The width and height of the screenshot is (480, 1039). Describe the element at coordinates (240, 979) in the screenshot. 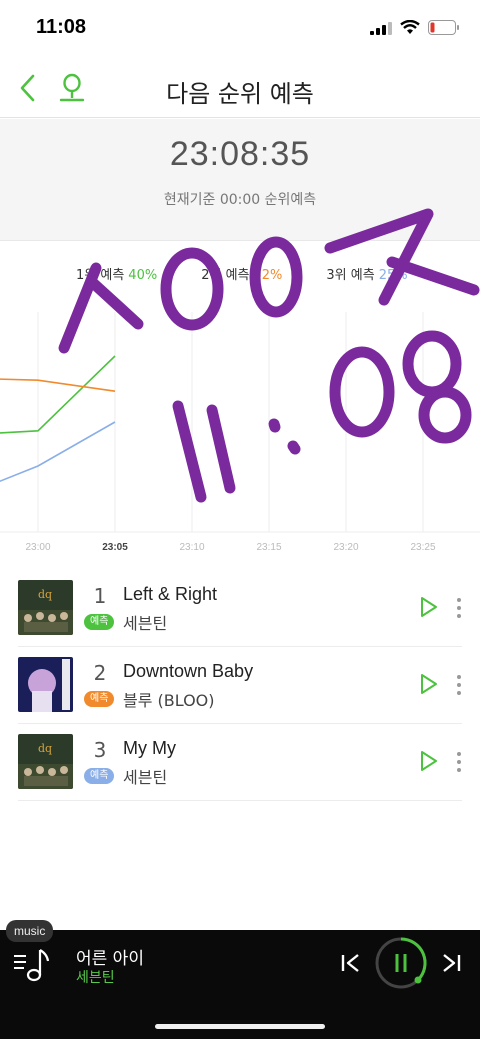

I see `mini-player: music 어른 아이 세븐틴` at that location.